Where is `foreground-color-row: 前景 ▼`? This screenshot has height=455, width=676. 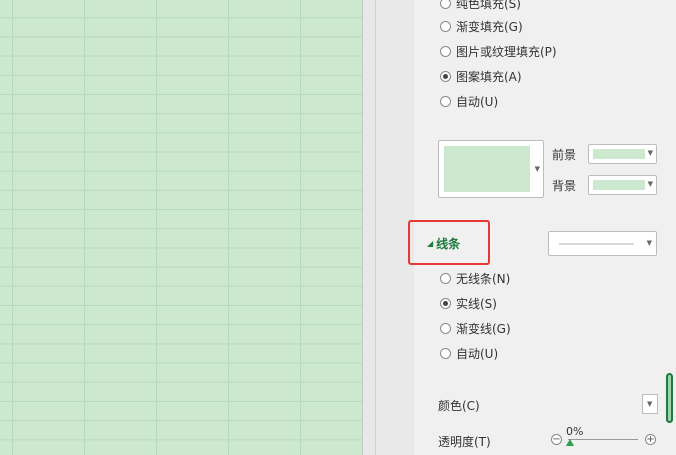
foreground-color-row: 前景 ▼ is located at coordinates (604, 154).